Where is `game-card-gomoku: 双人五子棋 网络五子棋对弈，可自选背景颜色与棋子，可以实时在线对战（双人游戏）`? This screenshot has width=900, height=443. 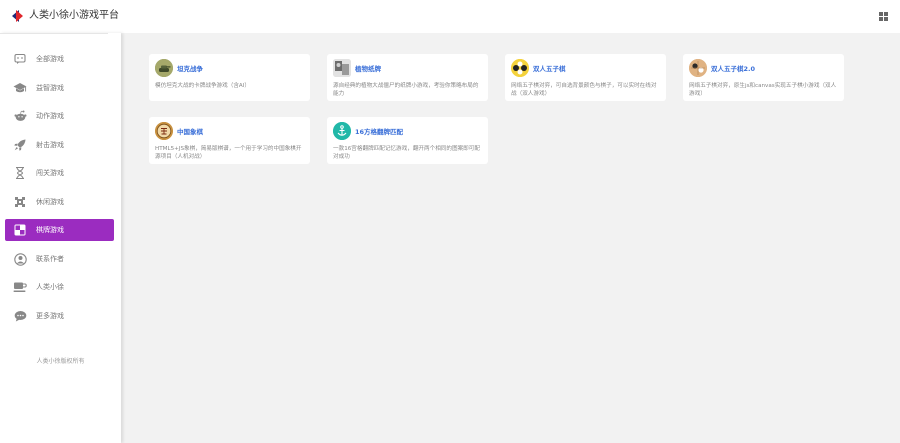 game-card-gomoku: 双人五子棋 网络五子棋对弈，可自选背景颜色与棋子，可以实时在线对战（双人游戏） is located at coordinates (585, 77).